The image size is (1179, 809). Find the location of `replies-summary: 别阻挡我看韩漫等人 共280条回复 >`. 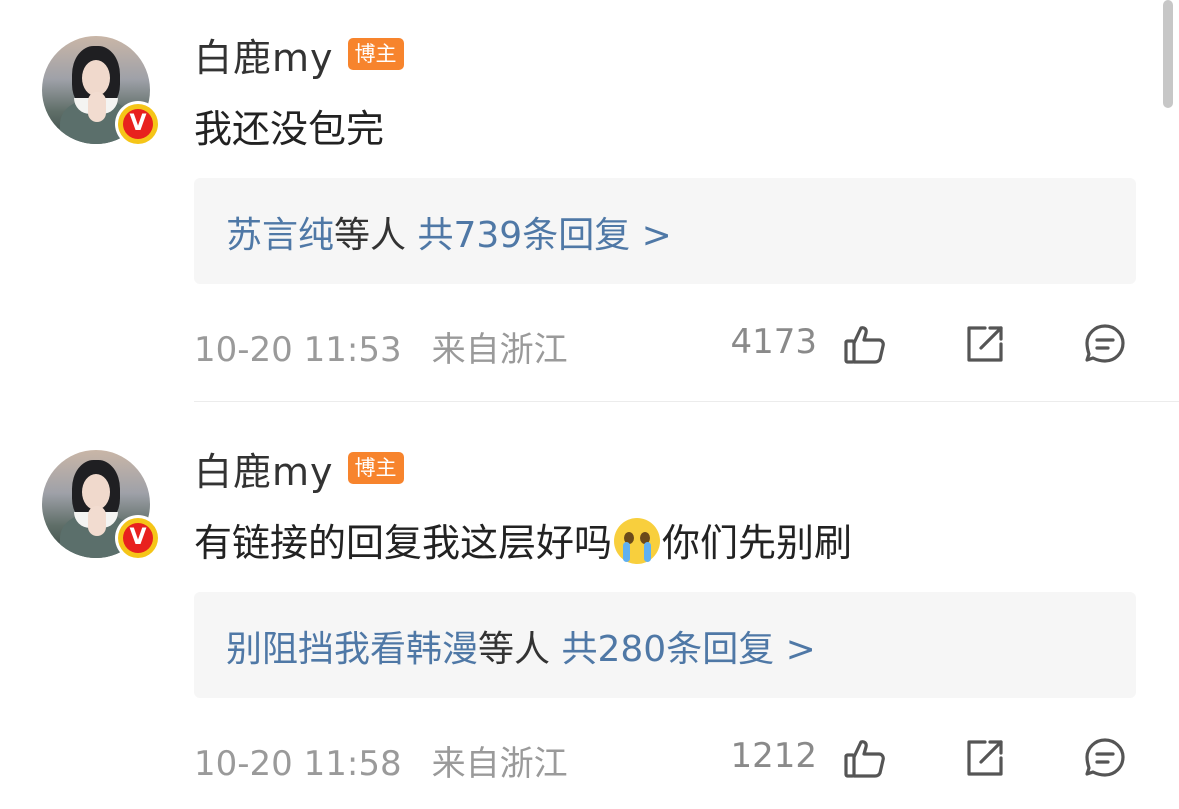

replies-summary: 别阻挡我看韩漫等人 共280条回复 > is located at coordinates (521, 646).